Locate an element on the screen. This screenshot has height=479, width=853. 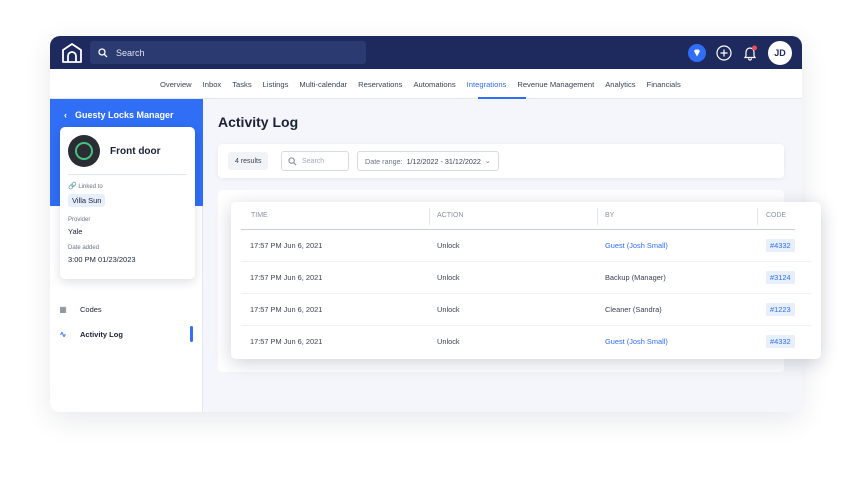
date-range-label: Date range: is located at coordinates (384, 161).